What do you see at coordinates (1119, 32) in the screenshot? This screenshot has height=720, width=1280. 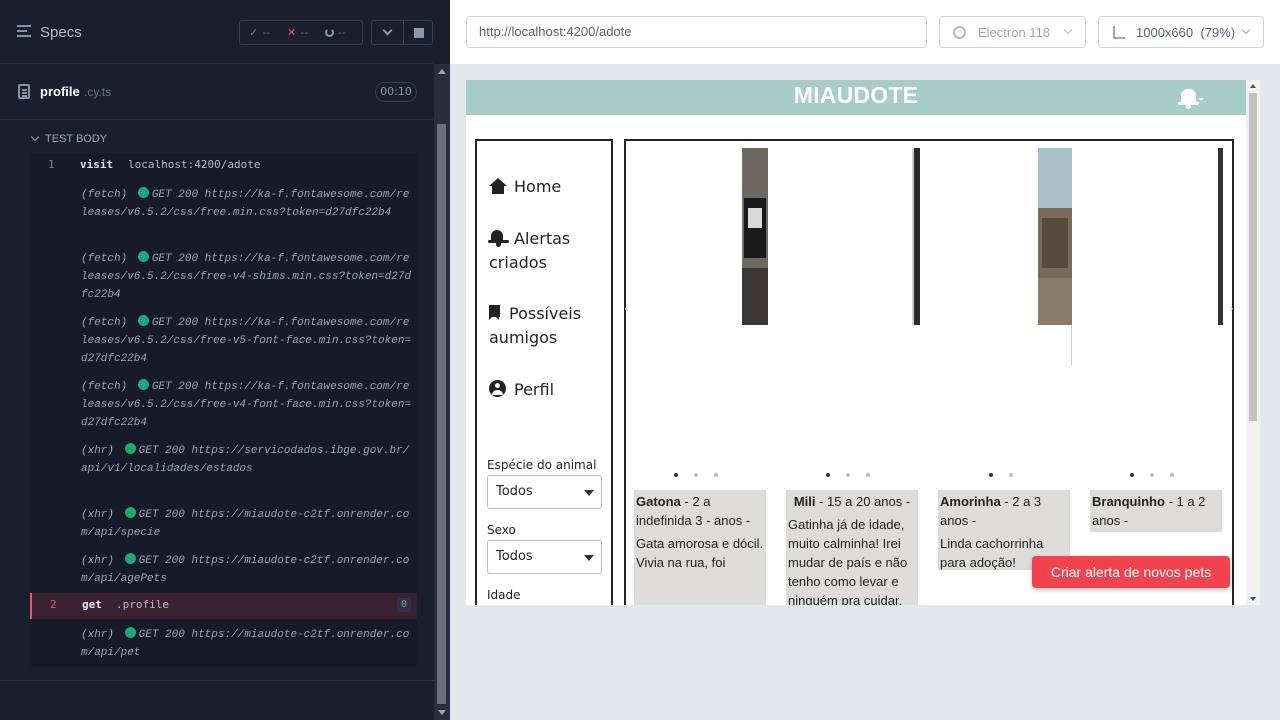 I see `ruler-icon` at bounding box center [1119, 32].